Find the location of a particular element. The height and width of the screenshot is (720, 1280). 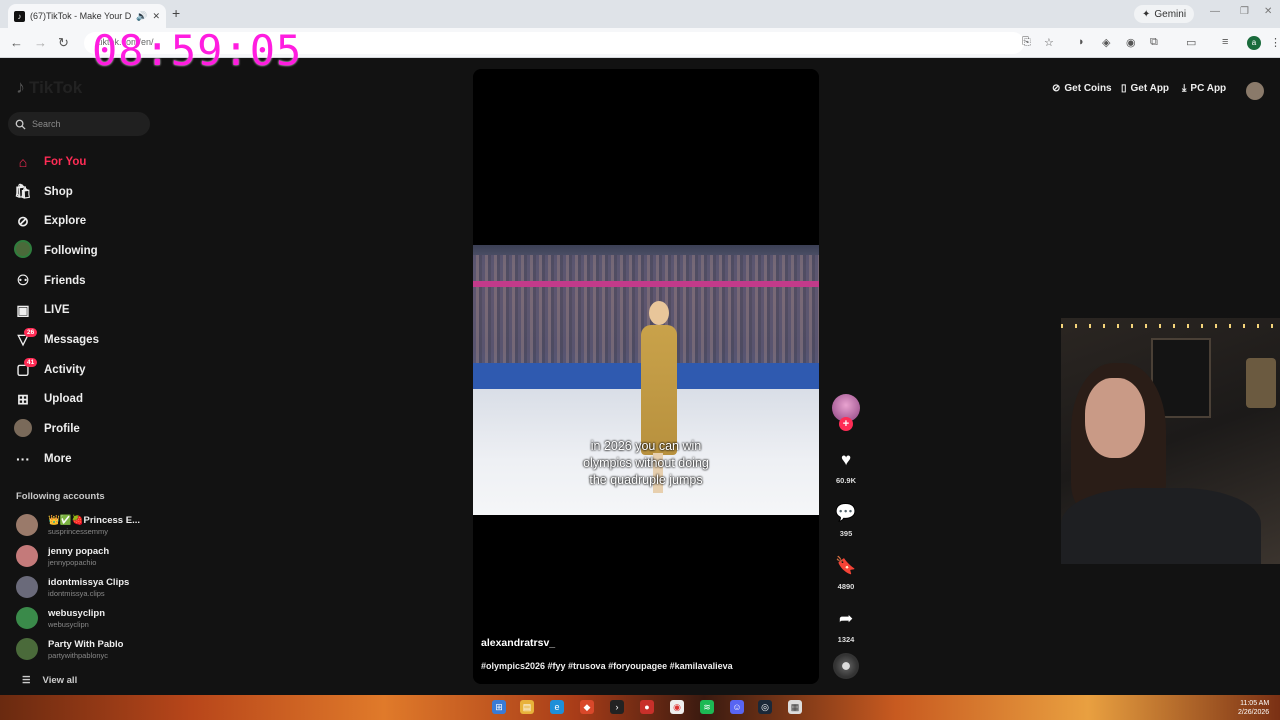

stream-timer: 08:59:05 is located at coordinates (197, 50).